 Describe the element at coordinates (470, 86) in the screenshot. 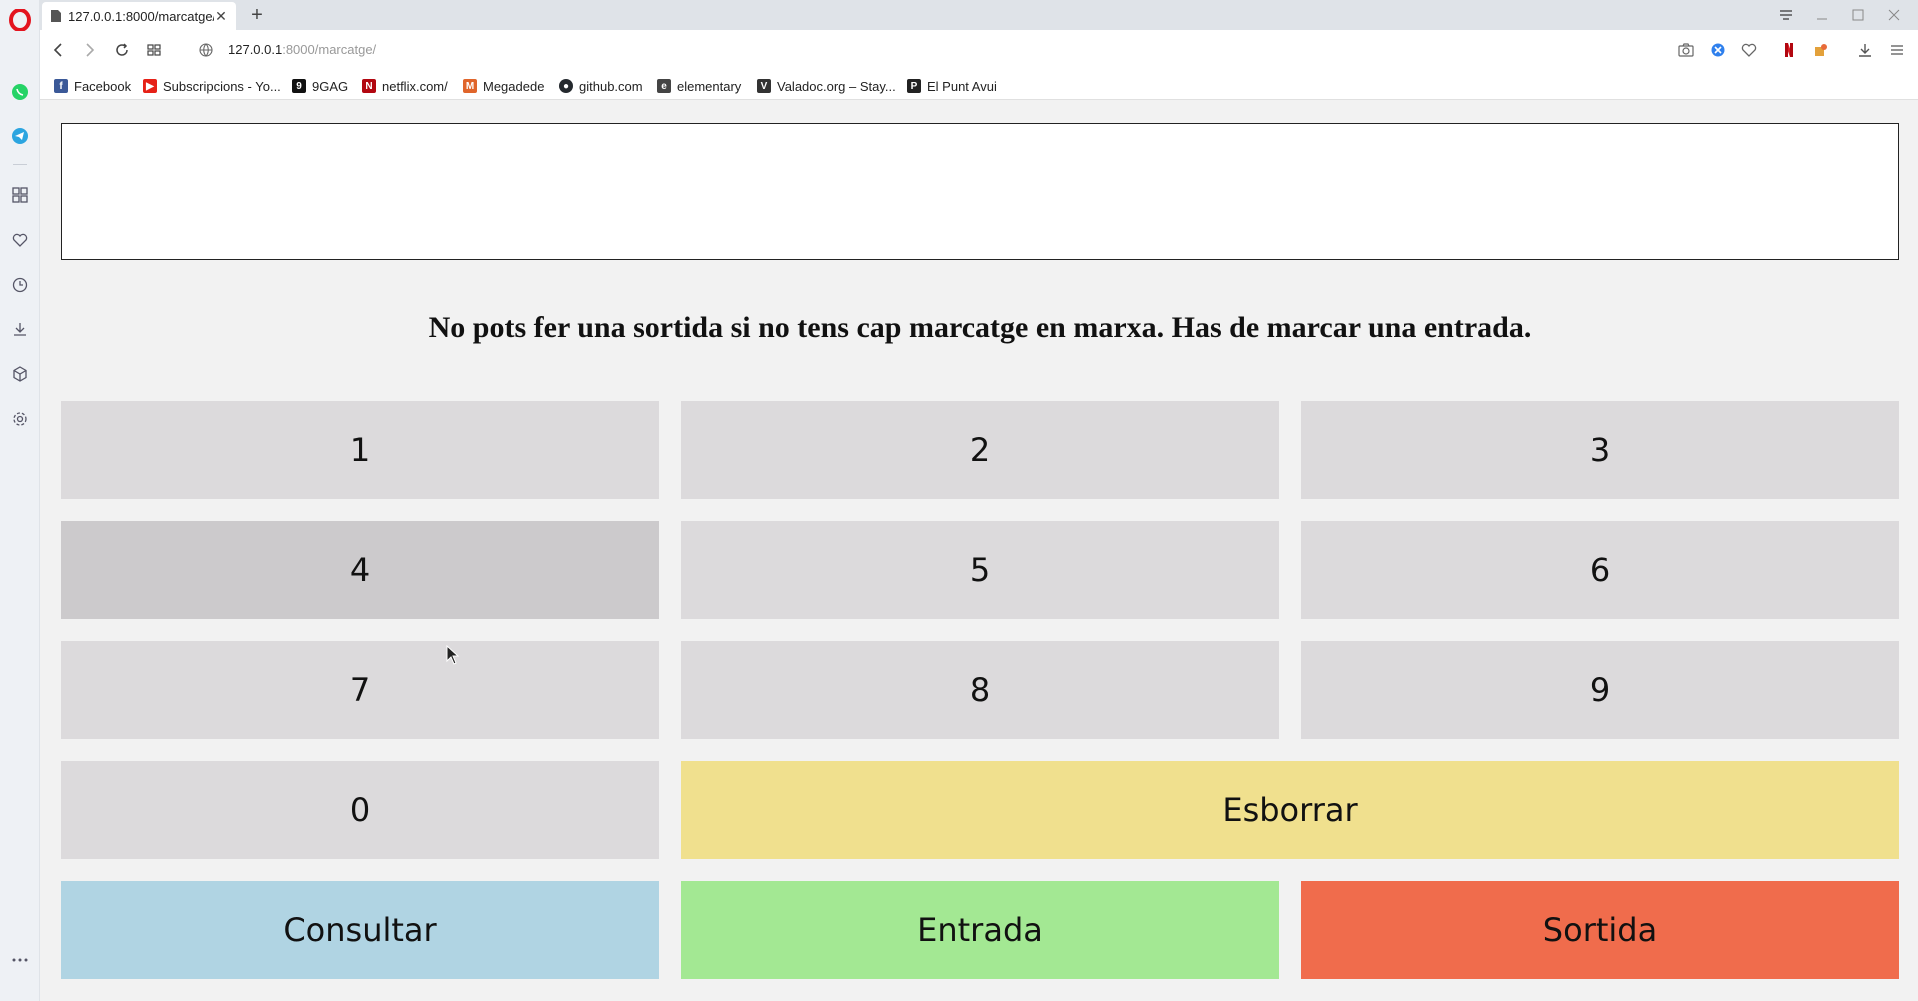

I see `megadede-icon: M` at that location.